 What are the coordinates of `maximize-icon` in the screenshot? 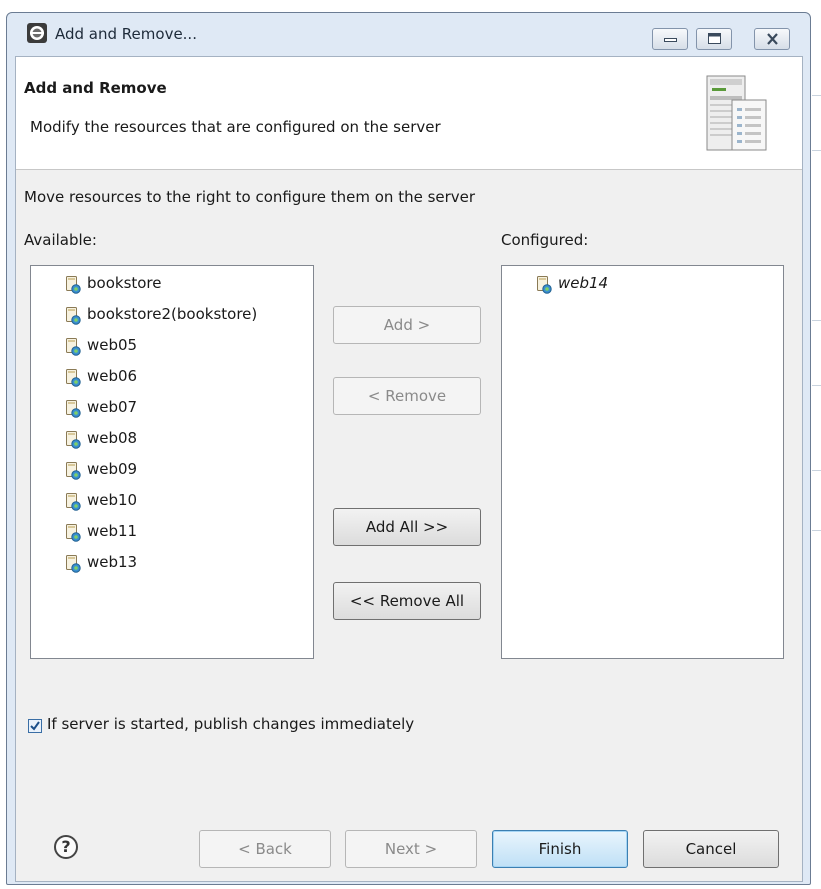 It's located at (714, 38).